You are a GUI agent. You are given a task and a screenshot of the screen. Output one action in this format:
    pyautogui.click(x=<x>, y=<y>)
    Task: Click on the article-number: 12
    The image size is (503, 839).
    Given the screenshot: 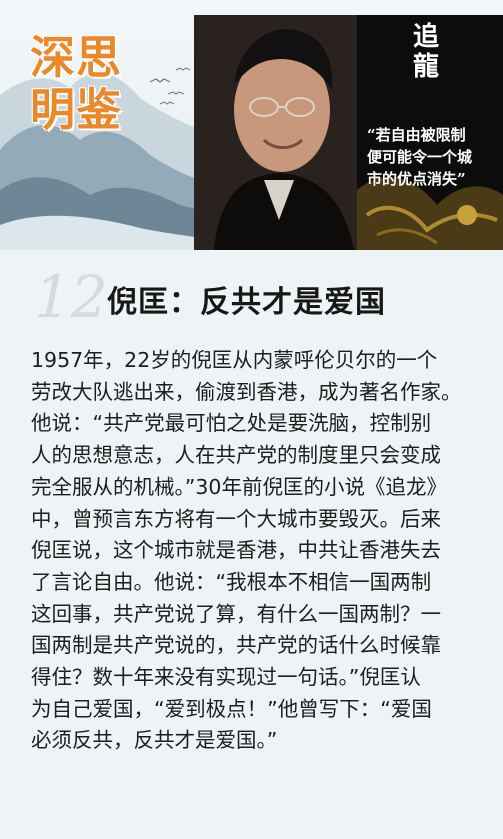 What is the action you would take?
    pyautogui.click(x=71, y=297)
    